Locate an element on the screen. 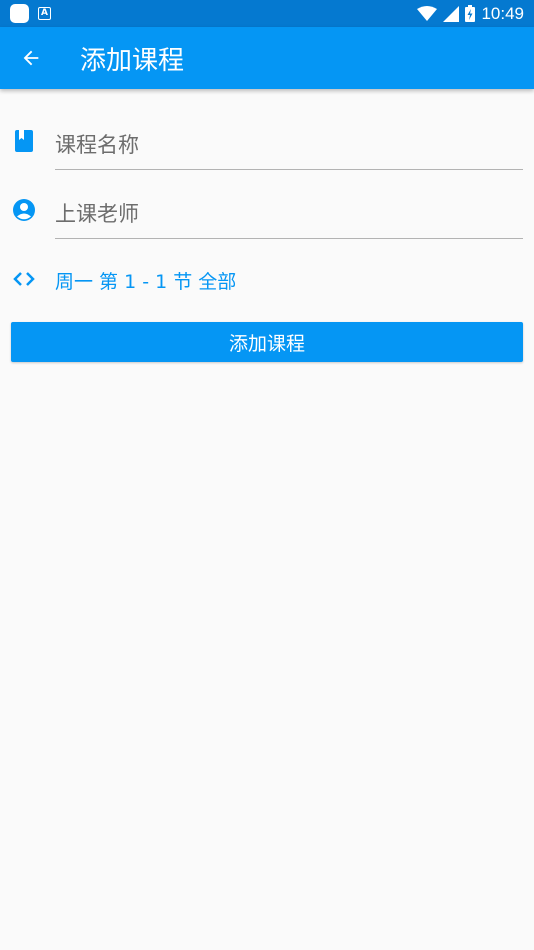 This screenshot has width=534, height=950. page-title: 添加课程 is located at coordinates (132, 60).